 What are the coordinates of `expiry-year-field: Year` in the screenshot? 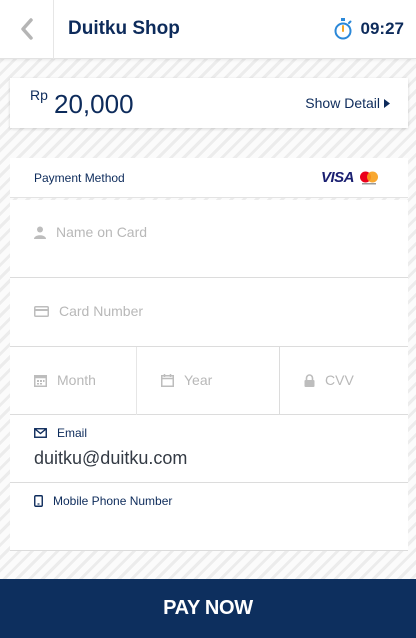 It's located at (208, 381).